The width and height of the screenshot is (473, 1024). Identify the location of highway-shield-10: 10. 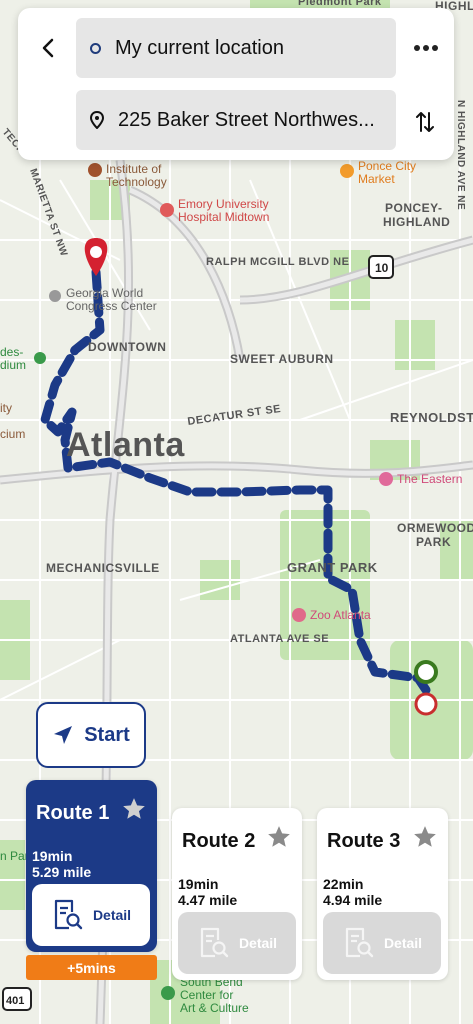
(381, 267).